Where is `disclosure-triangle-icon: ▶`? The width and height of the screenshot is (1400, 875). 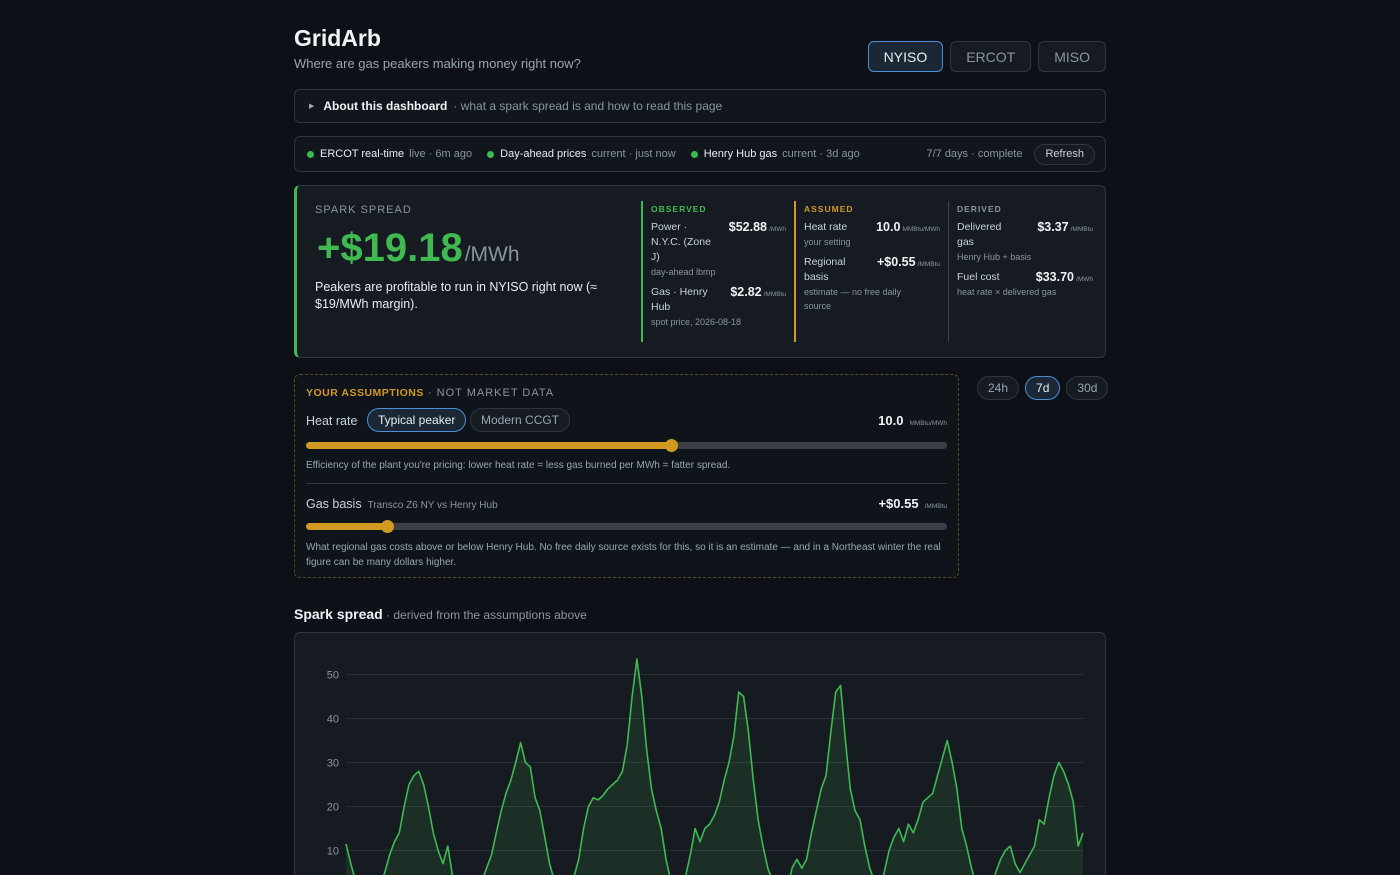
disclosure-triangle-icon: ▶ is located at coordinates (312, 106).